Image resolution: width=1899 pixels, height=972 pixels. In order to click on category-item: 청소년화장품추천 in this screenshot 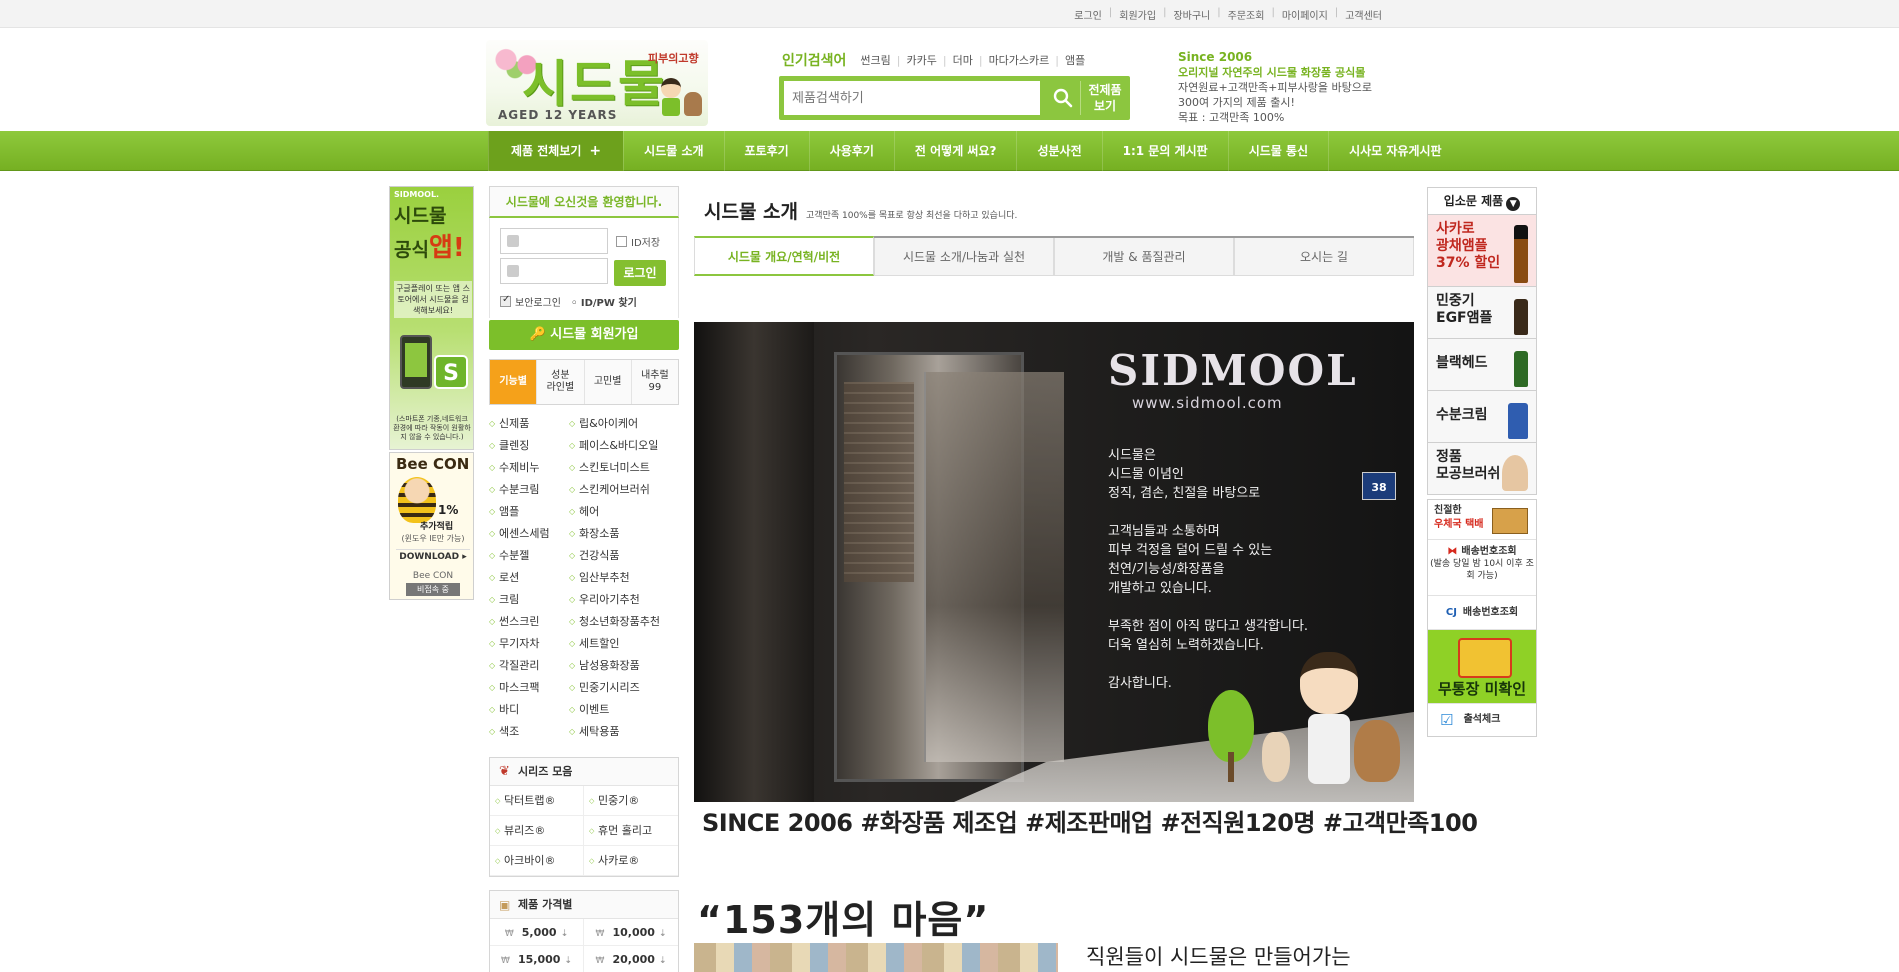, I will do `click(624, 622)`.